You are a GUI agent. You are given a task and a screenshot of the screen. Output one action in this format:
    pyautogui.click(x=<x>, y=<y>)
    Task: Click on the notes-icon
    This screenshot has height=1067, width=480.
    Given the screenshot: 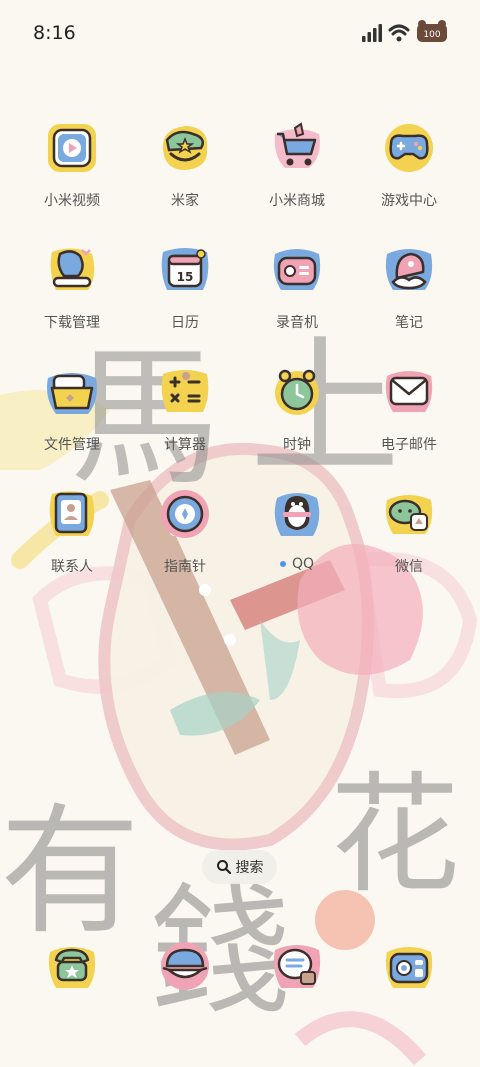 What is the action you would take?
    pyautogui.click(x=409, y=269)
    